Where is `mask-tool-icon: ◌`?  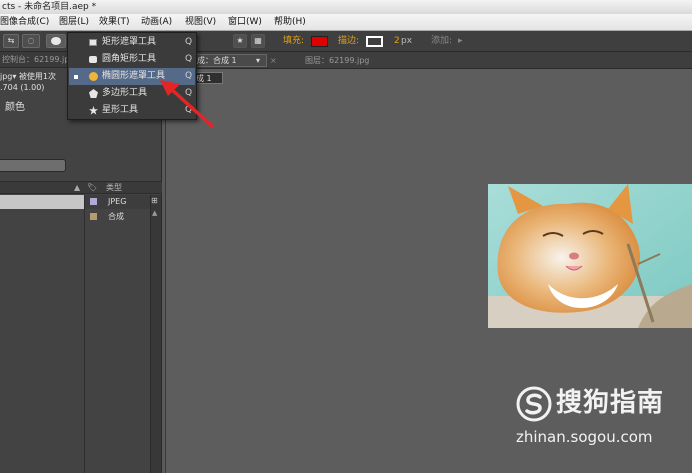
mask-tool-icon: ◌ is located at coordinates (31, 41).